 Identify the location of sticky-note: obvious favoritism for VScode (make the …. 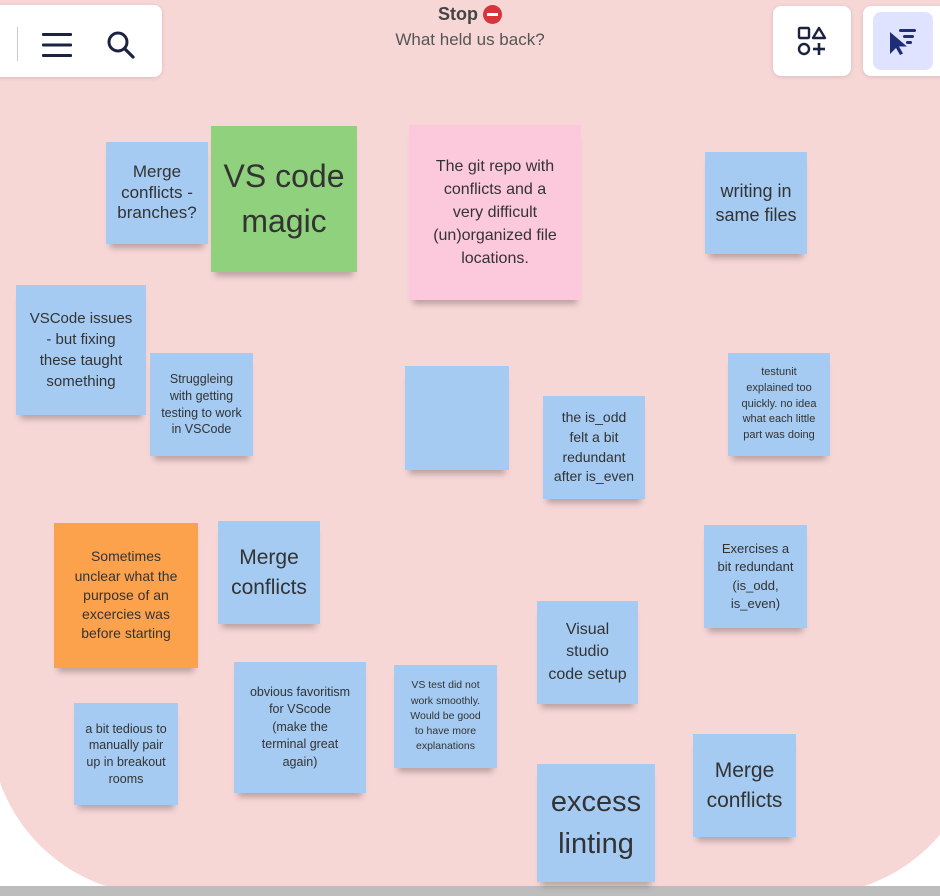
(300, 727).